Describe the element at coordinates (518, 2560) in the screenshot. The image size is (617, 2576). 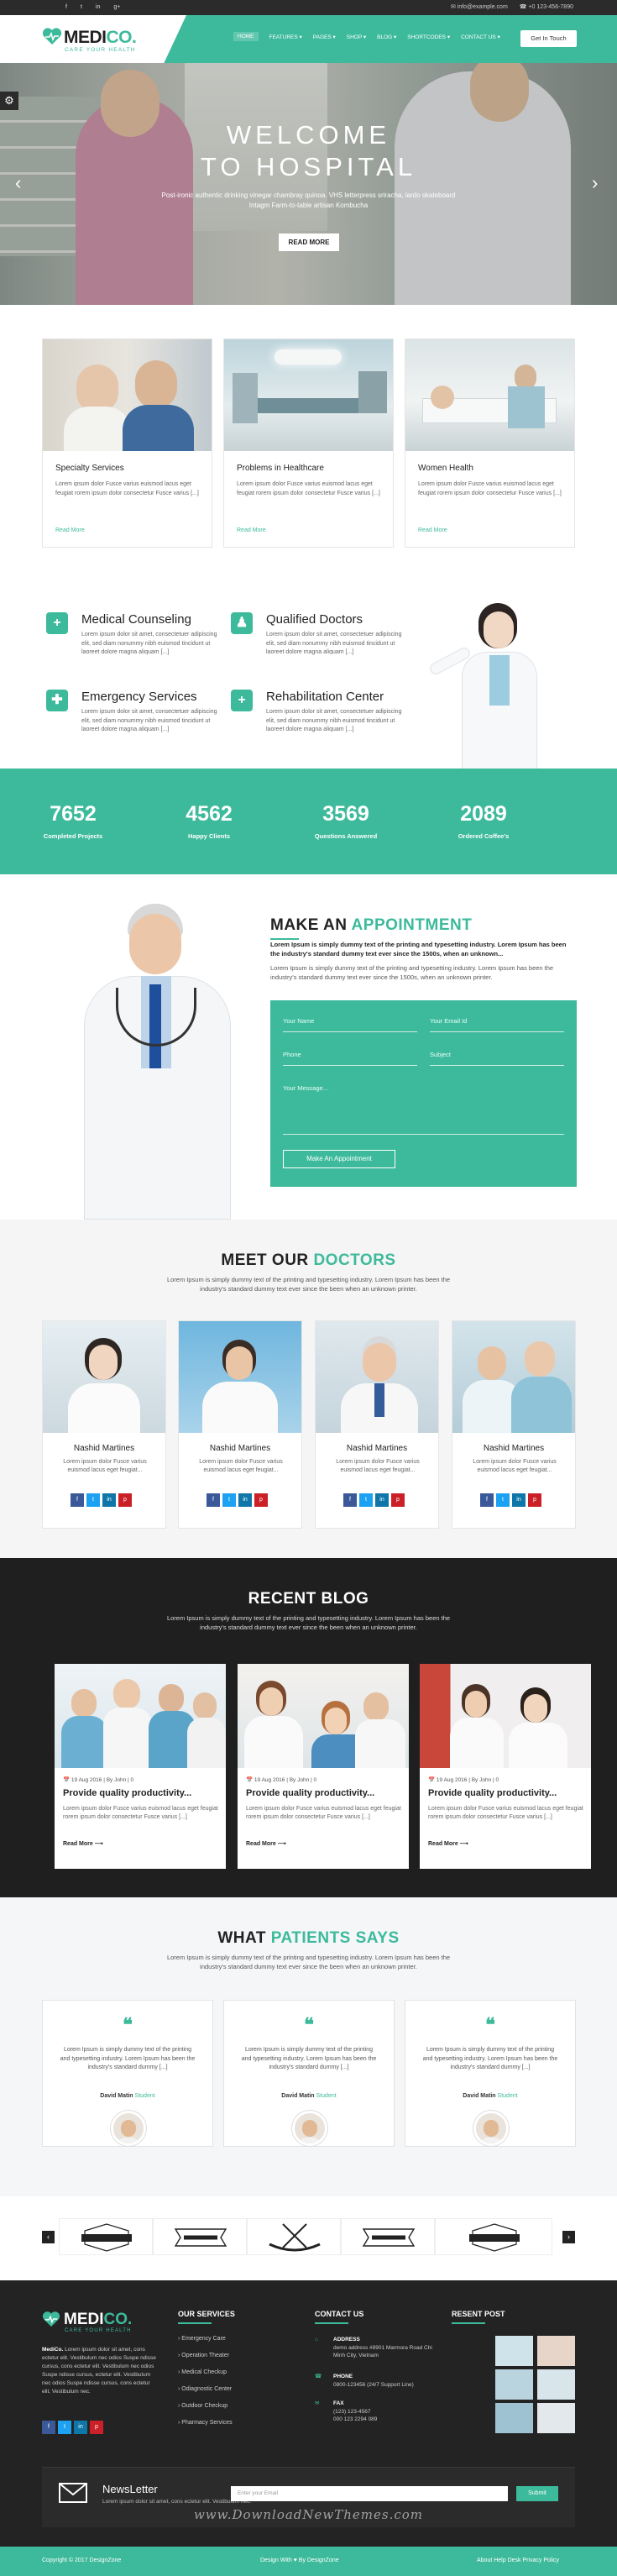
I see `footer-links: About Help Desk Privacy Policy` at that location.